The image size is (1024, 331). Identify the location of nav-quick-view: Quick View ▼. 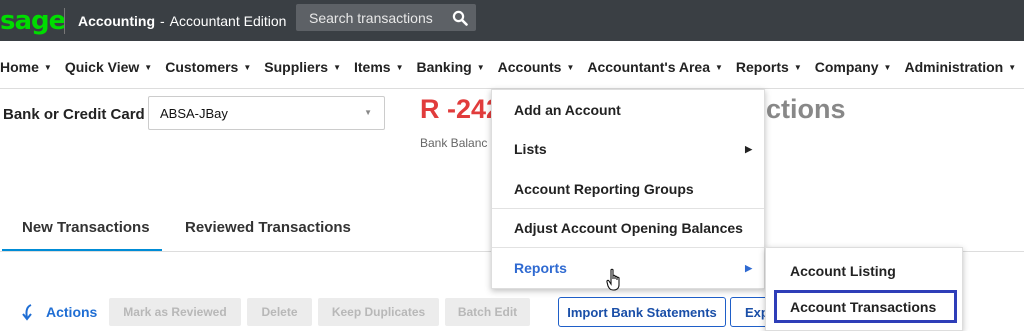
(108, 67).